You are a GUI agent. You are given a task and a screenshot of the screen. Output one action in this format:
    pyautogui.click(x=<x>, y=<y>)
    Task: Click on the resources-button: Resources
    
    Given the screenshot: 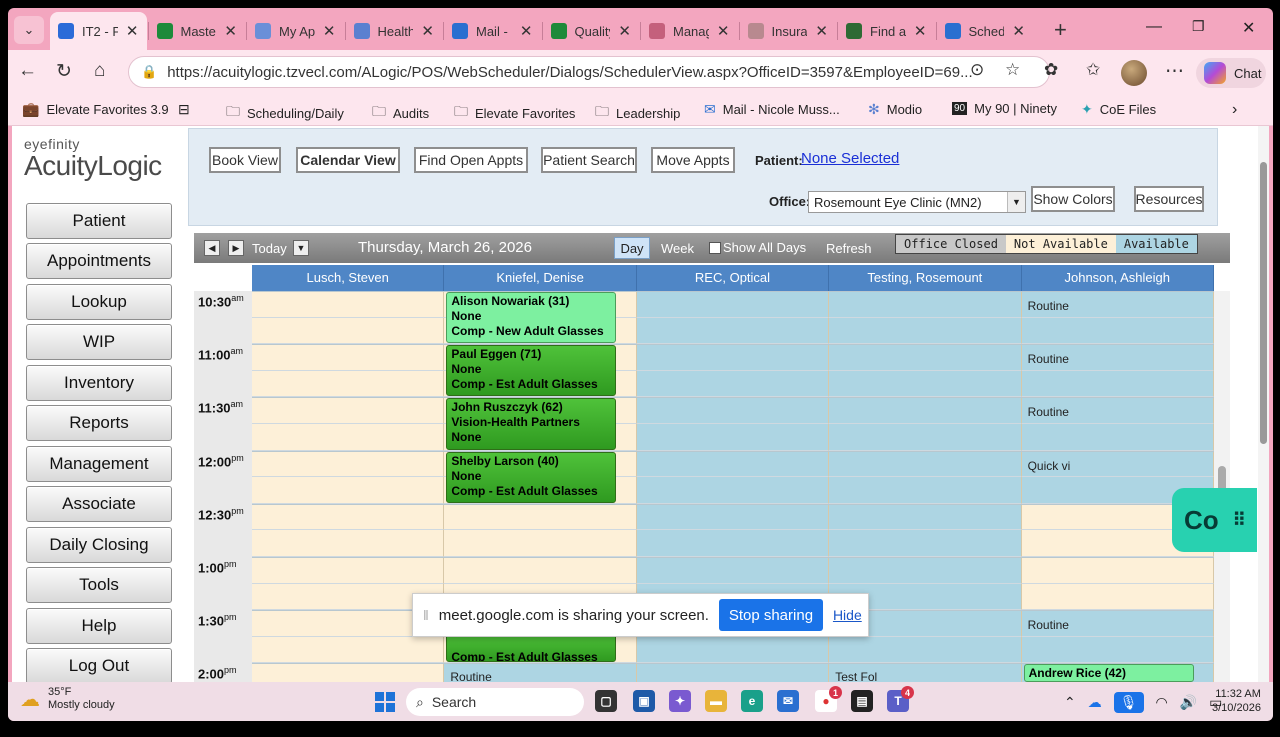 What is the action you would take?
    pyautogui.click(x=1169, y=199)
    